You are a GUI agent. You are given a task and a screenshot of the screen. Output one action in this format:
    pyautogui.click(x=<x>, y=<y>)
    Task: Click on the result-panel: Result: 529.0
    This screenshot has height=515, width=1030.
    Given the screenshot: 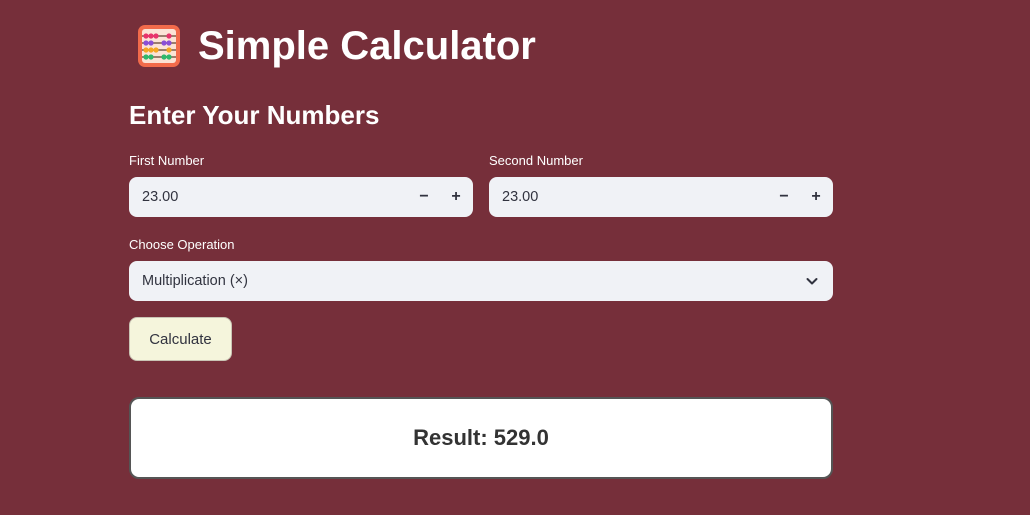 What is the action you would take?
    pyautogui.click(x=481, y=438)
    